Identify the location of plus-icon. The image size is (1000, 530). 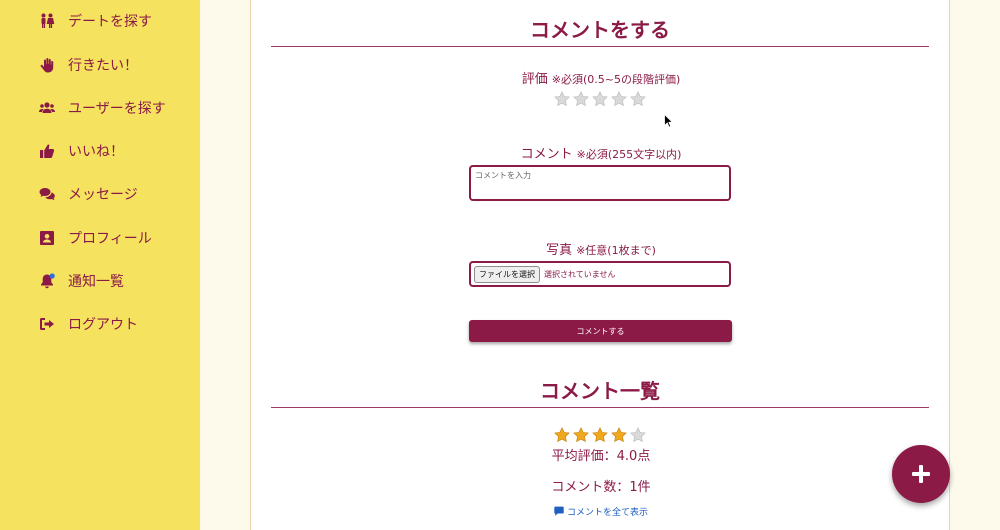
(921, 474).